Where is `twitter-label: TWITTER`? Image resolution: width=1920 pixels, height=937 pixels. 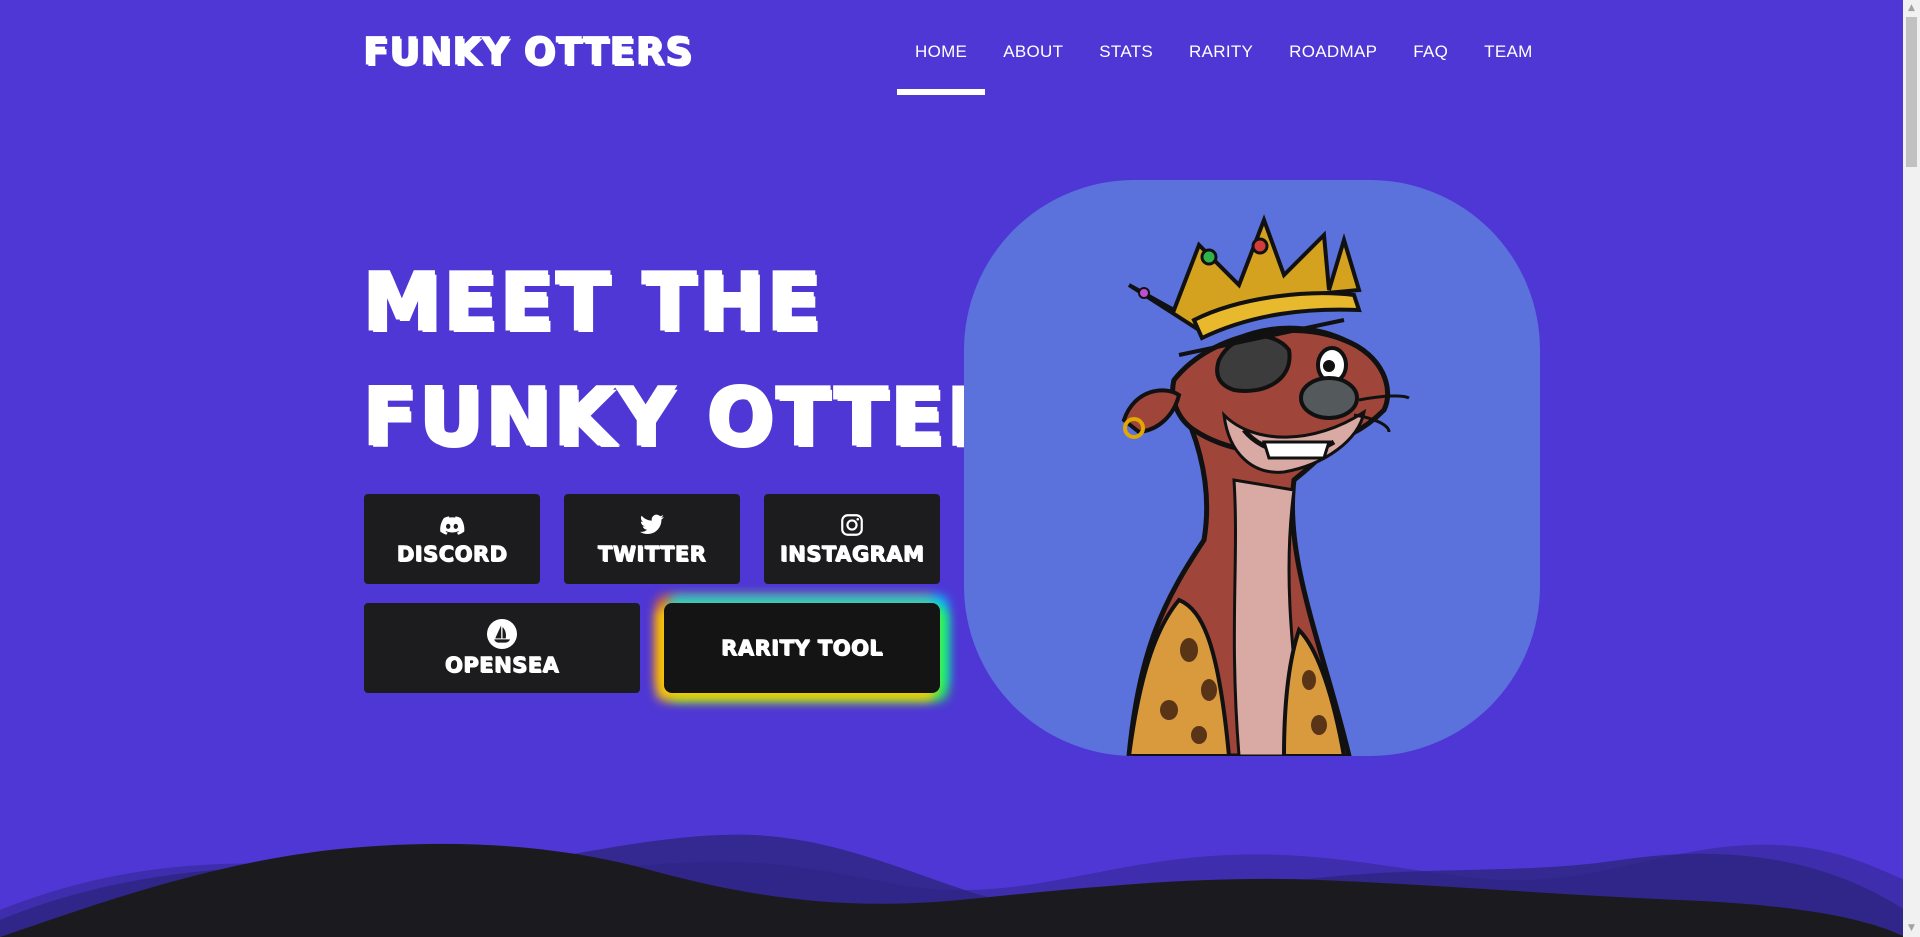
twitter-label: TWITTER is located at coordinates (652, 554).